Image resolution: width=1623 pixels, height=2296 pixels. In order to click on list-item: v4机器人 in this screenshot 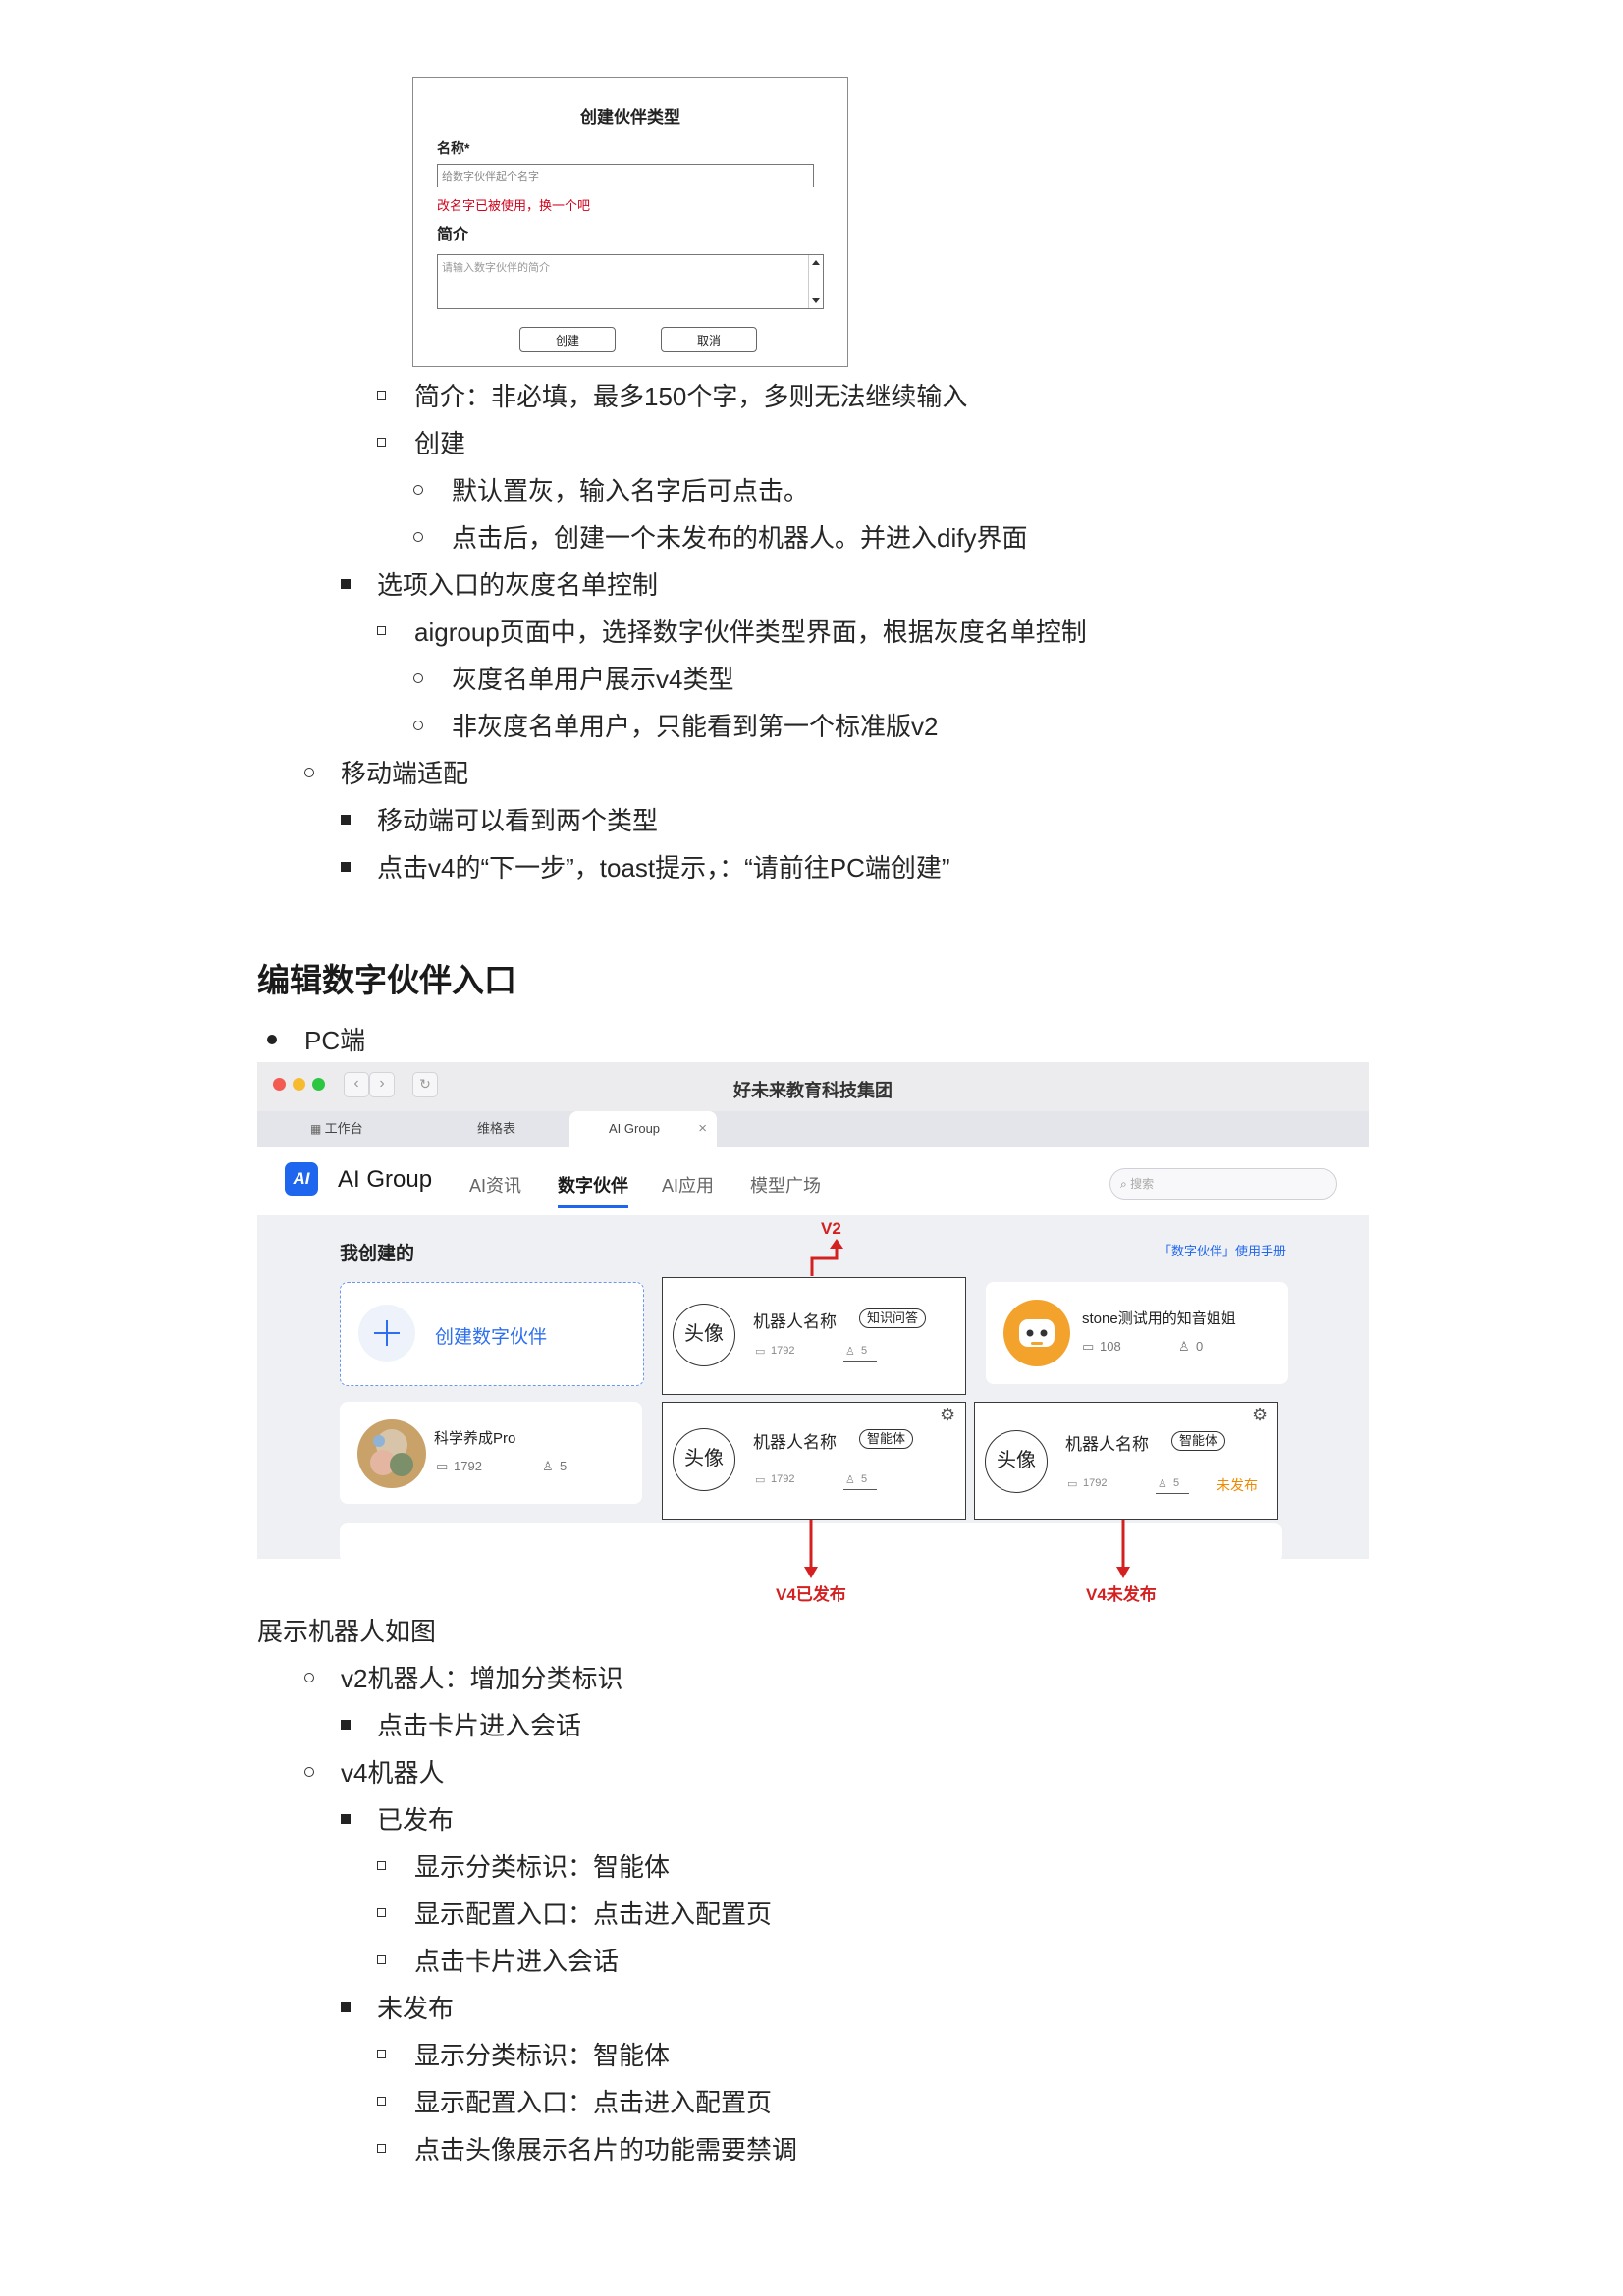, I will do `click(393, 1773)`.